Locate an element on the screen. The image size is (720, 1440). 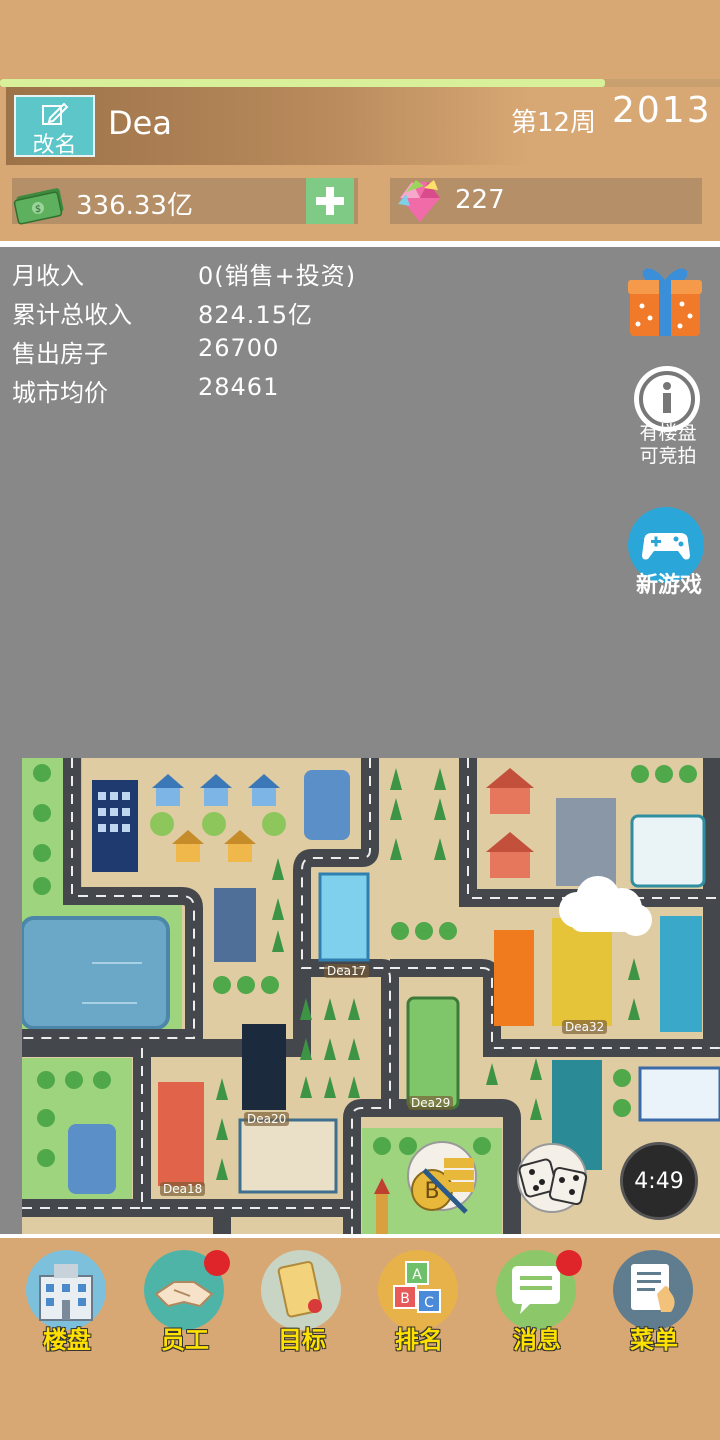
nav-staff-label: 员工 is located at coordinates (185, 1340).